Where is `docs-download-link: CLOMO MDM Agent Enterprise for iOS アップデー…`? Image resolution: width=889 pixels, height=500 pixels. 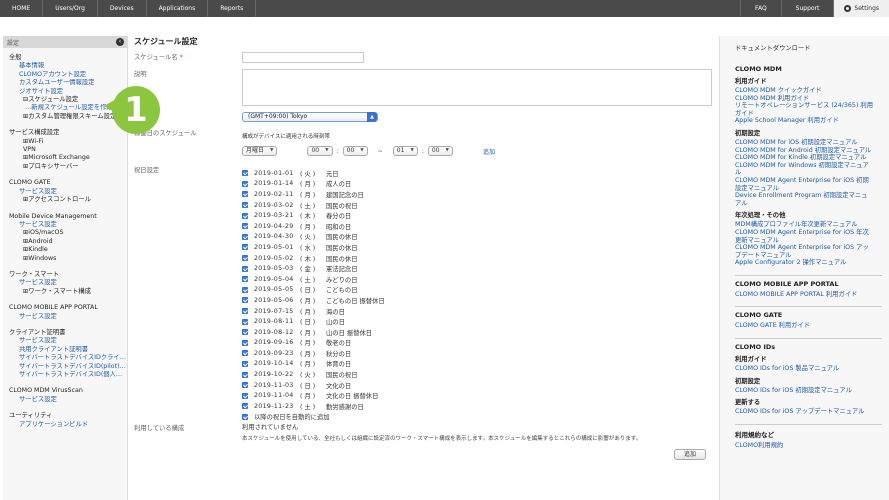 docs-download-link: CLOMO MDM Agent Enterprise for iOS アップデー… is located at coordinates (804, 251).